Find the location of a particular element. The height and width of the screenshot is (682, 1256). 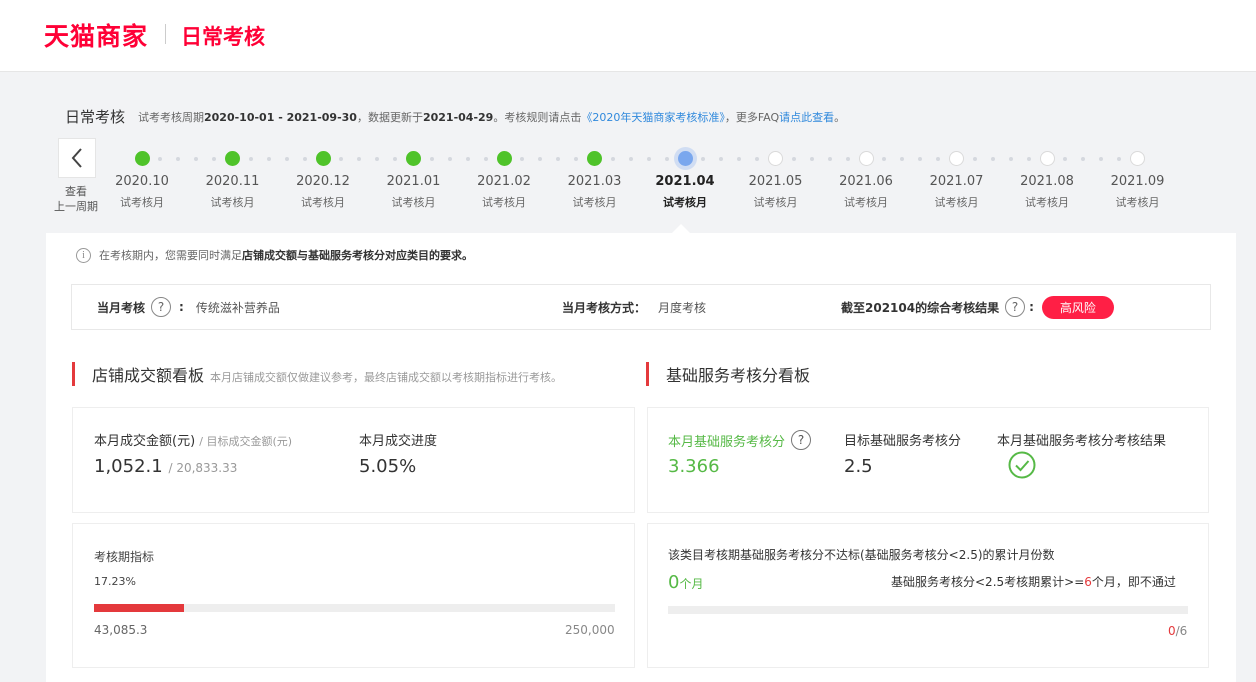

info-icon: i is located at coordinates (83, 255).